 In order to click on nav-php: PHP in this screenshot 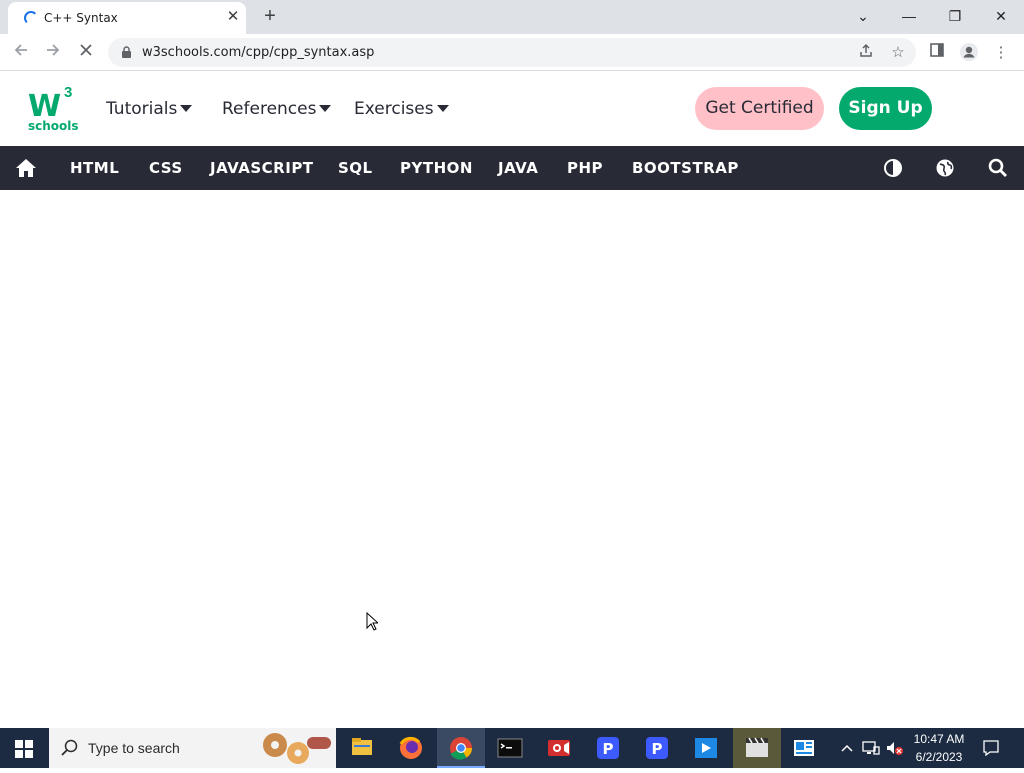, I will do `click(585, 168)`.